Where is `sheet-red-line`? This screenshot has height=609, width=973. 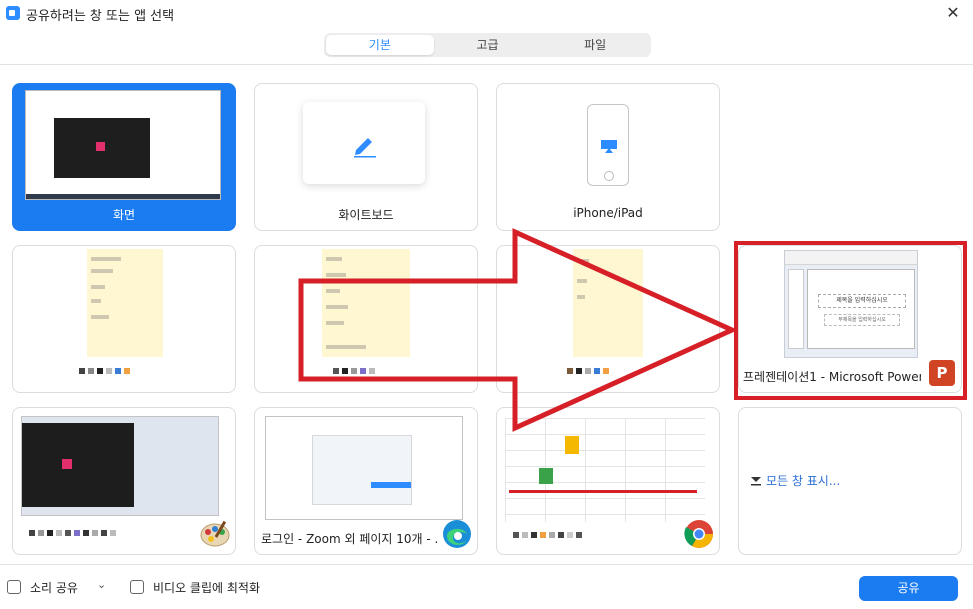 sheet-red-line is located at coordinates (603, 491).